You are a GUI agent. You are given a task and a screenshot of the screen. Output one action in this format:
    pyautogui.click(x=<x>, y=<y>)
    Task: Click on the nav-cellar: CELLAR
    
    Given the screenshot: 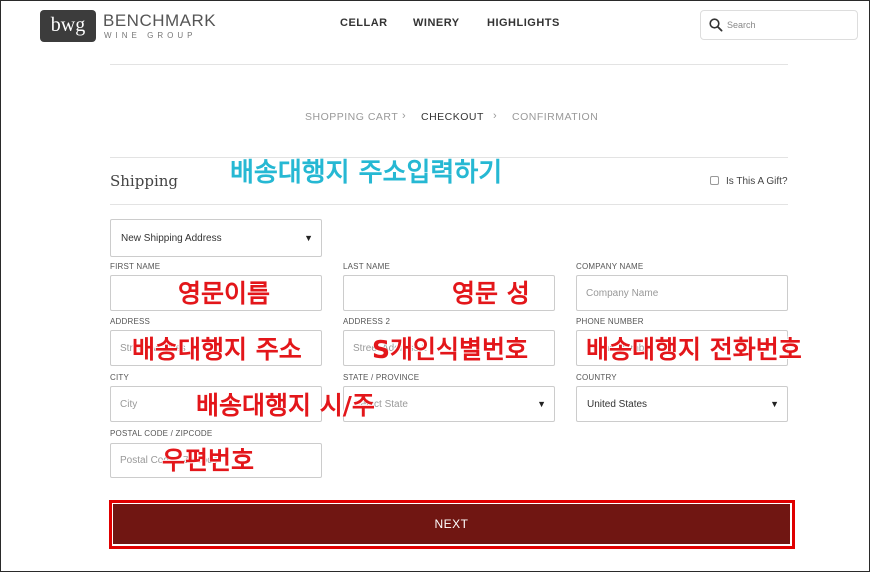 What is the action you would take?
    pyautogui.click(x=364, y=23)
    